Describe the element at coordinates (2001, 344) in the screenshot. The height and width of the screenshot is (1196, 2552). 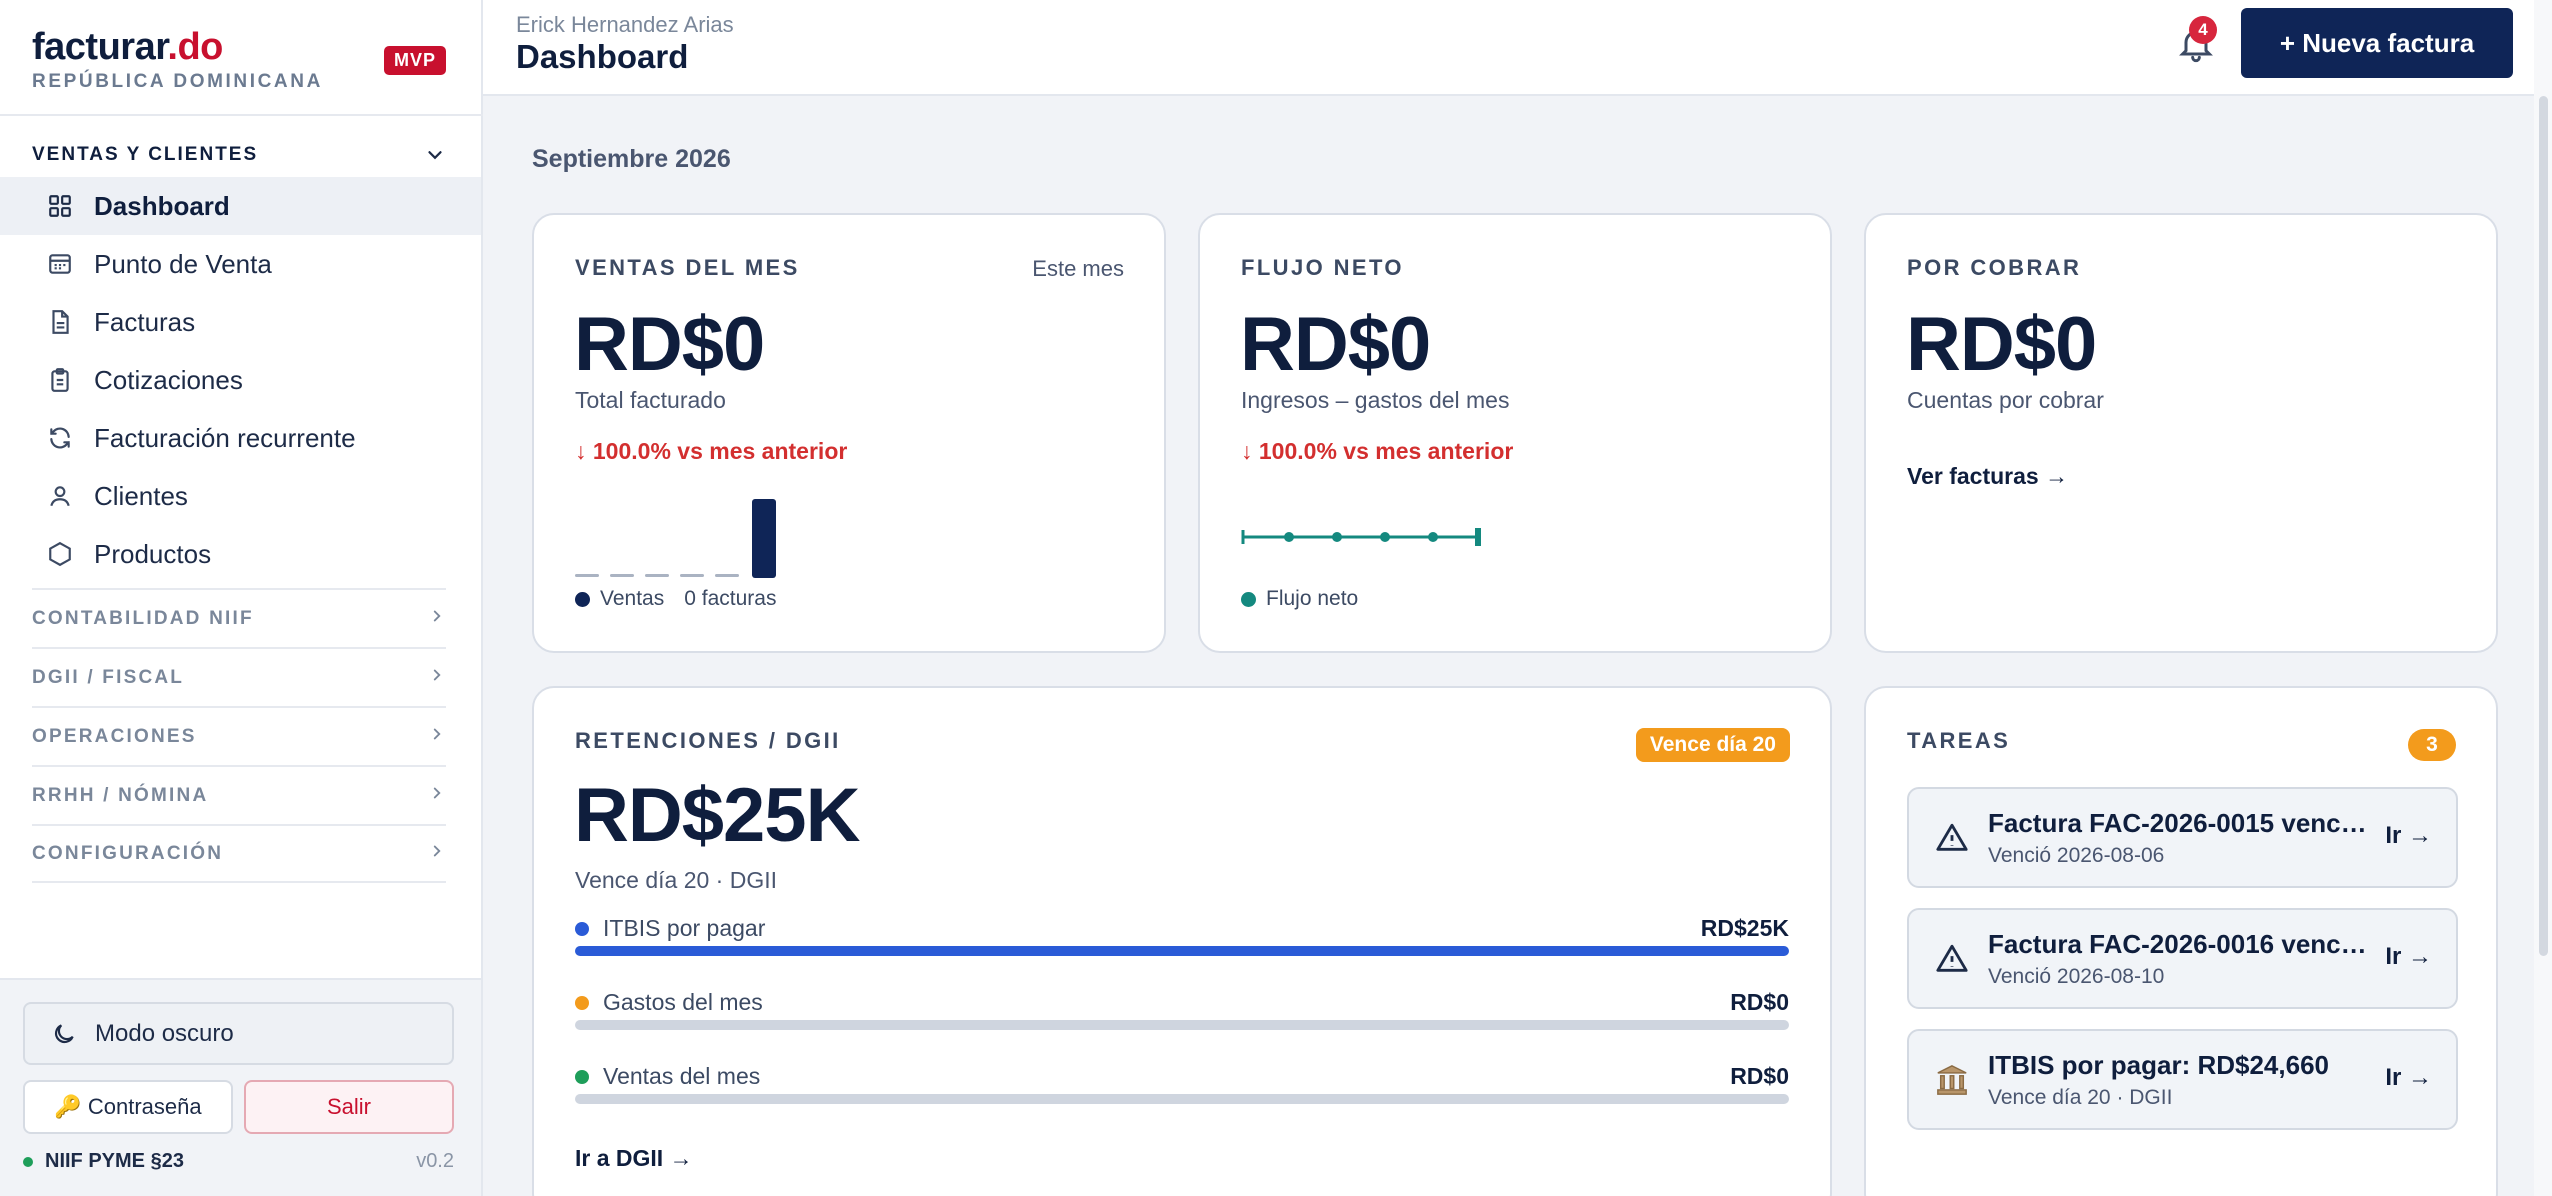
I see `receivables-value: RD$0` at that location.